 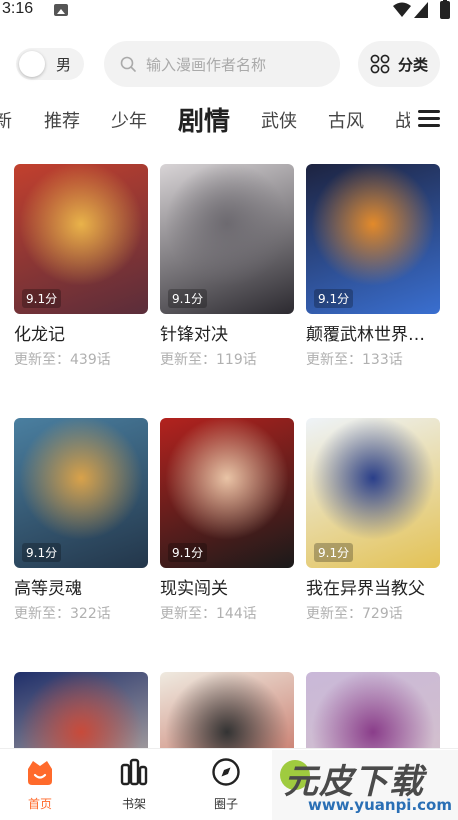 I want to click on comic-title: 针锋对决, so click(x=194, y=335).